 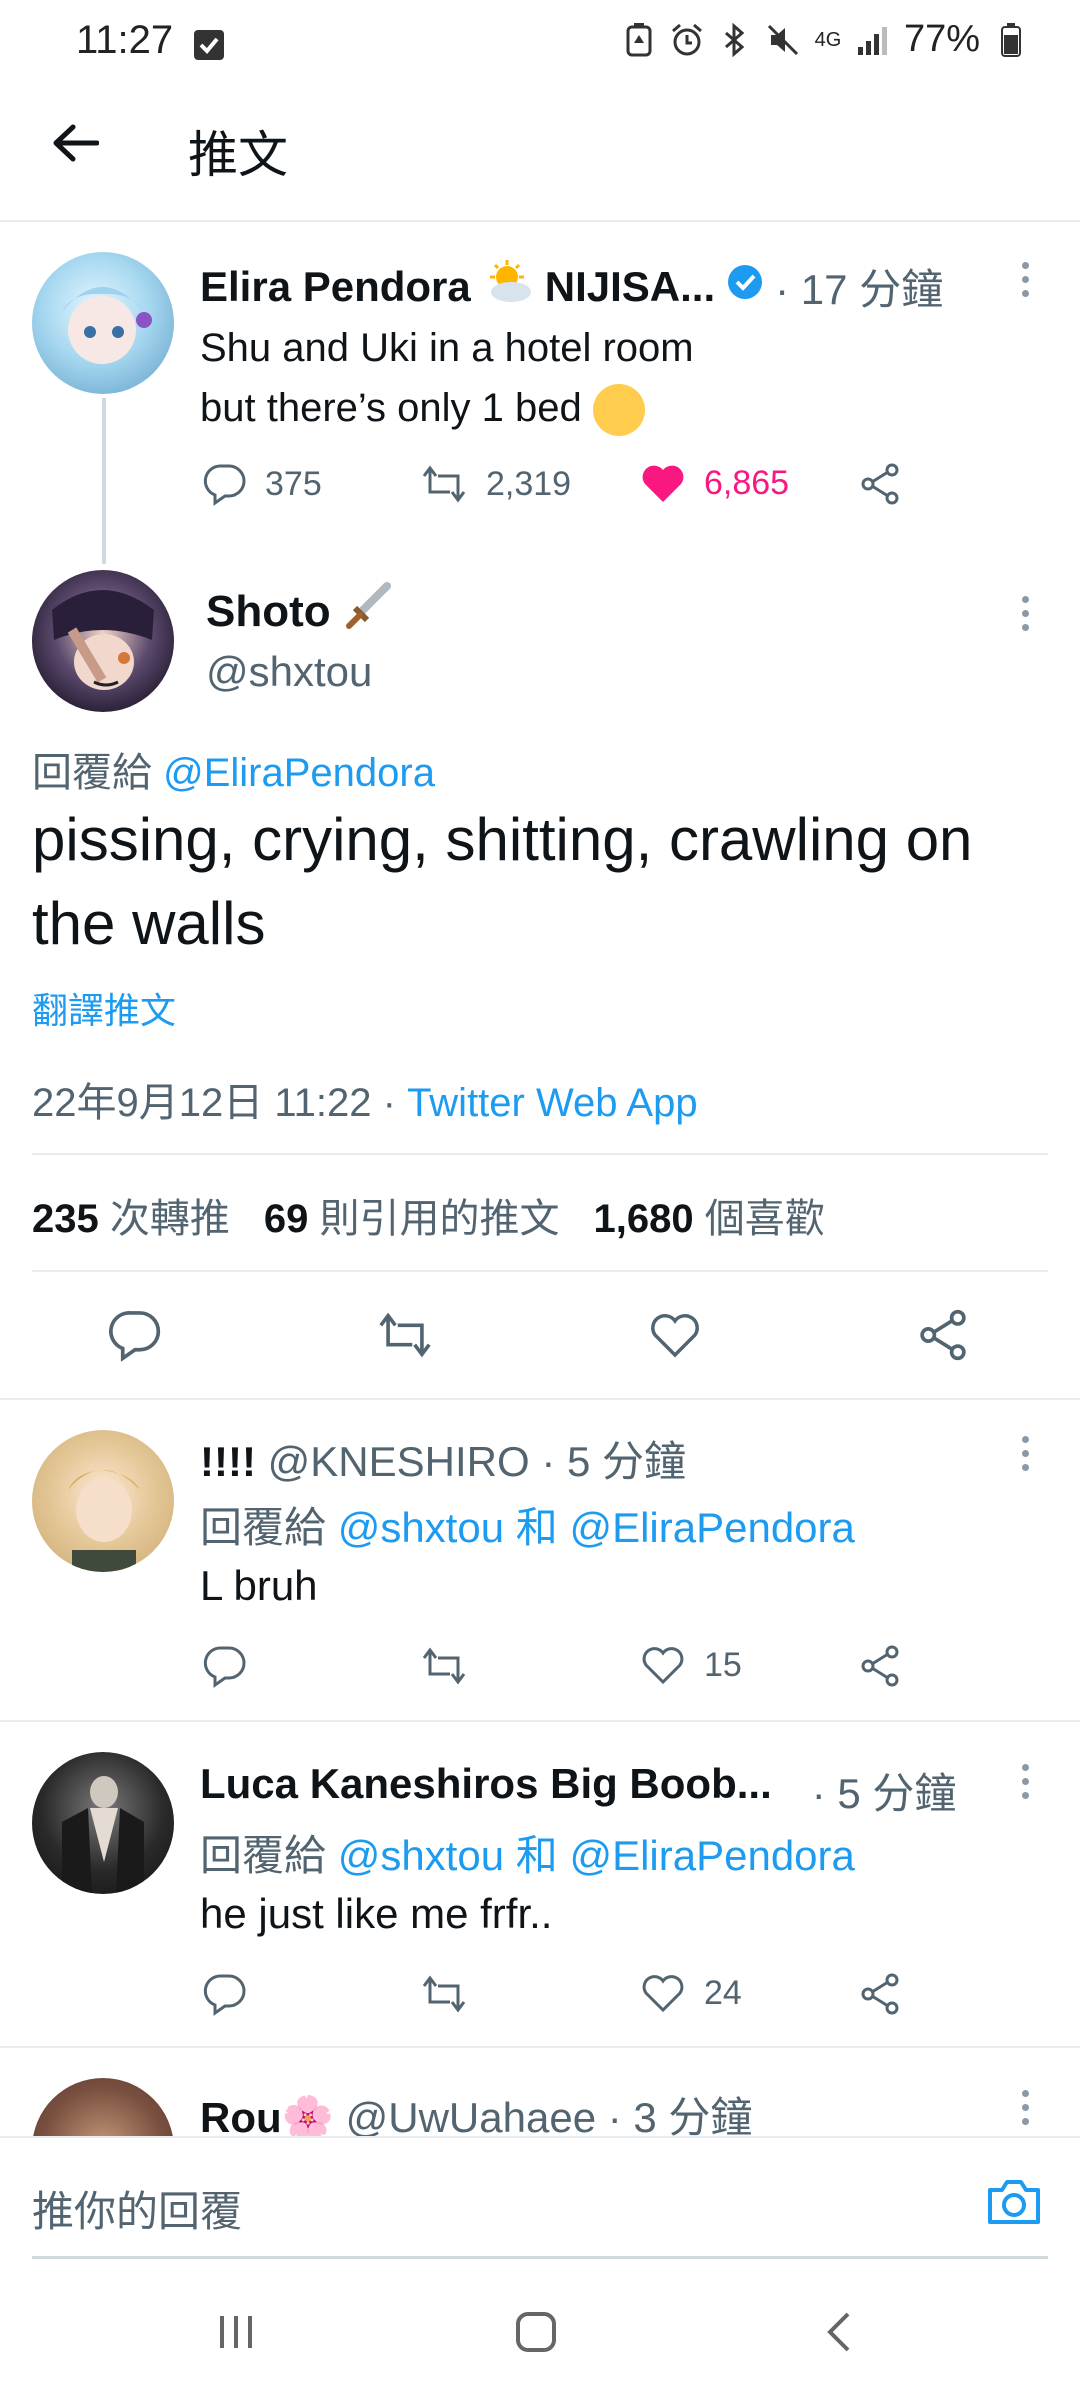 I want to click on signal-icon, so click(x=873, y=40).